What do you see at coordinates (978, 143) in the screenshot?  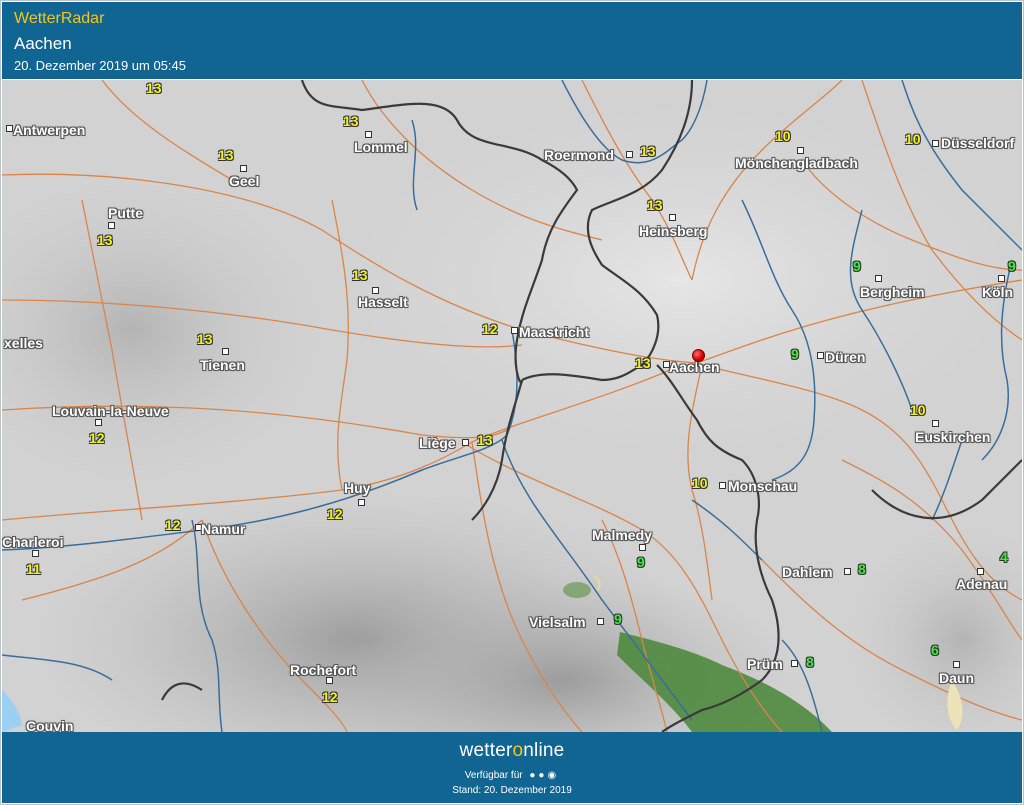 I see `city-label-duesseldorf: Düsseldorf` at bounding box center [978, 143].